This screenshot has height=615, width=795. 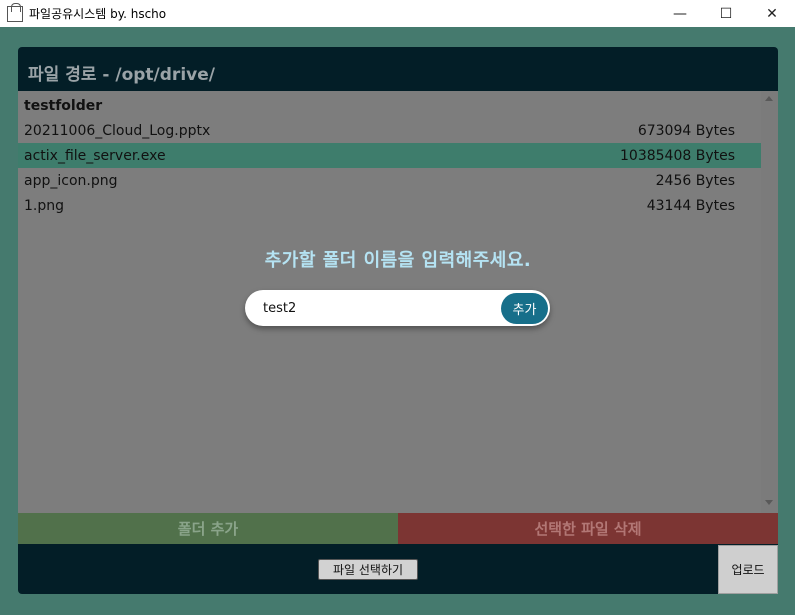 I want to click on file-size: 673094 Bytes, so click(x=686, y=130).